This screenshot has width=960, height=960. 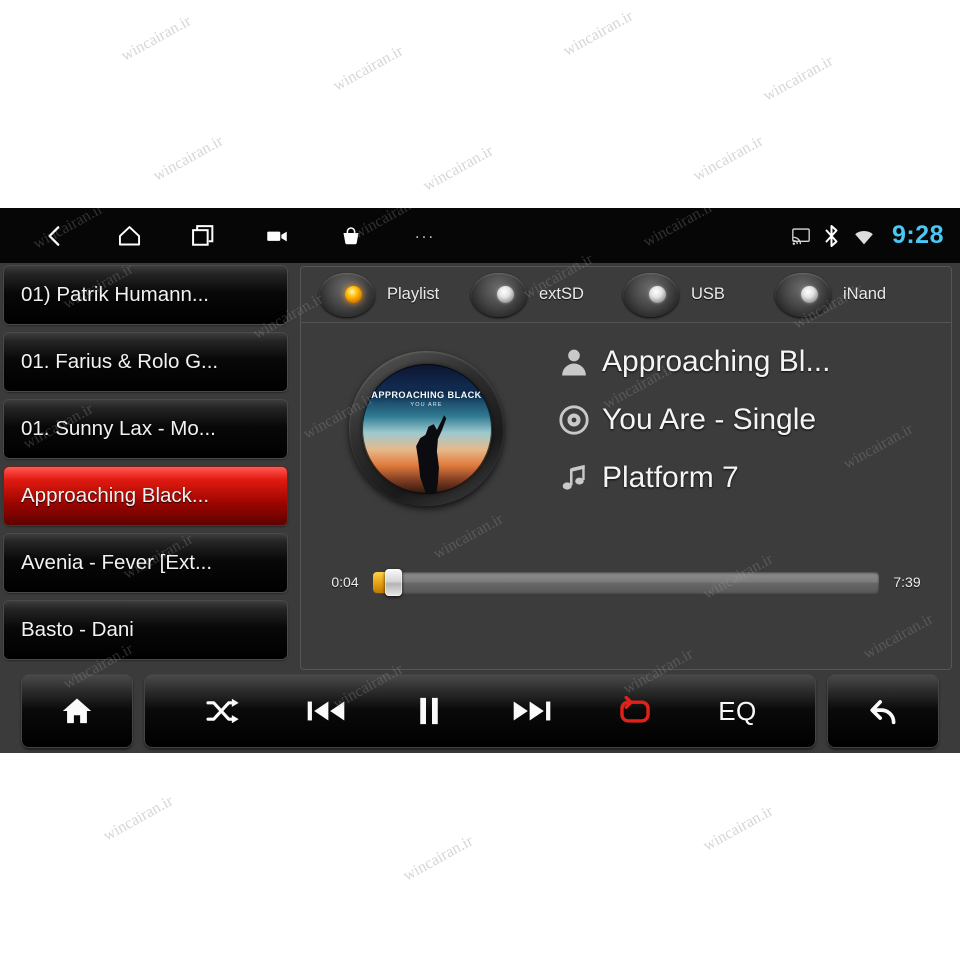 I want to click on track-name: Platform 7, so click(x=670, y=477).